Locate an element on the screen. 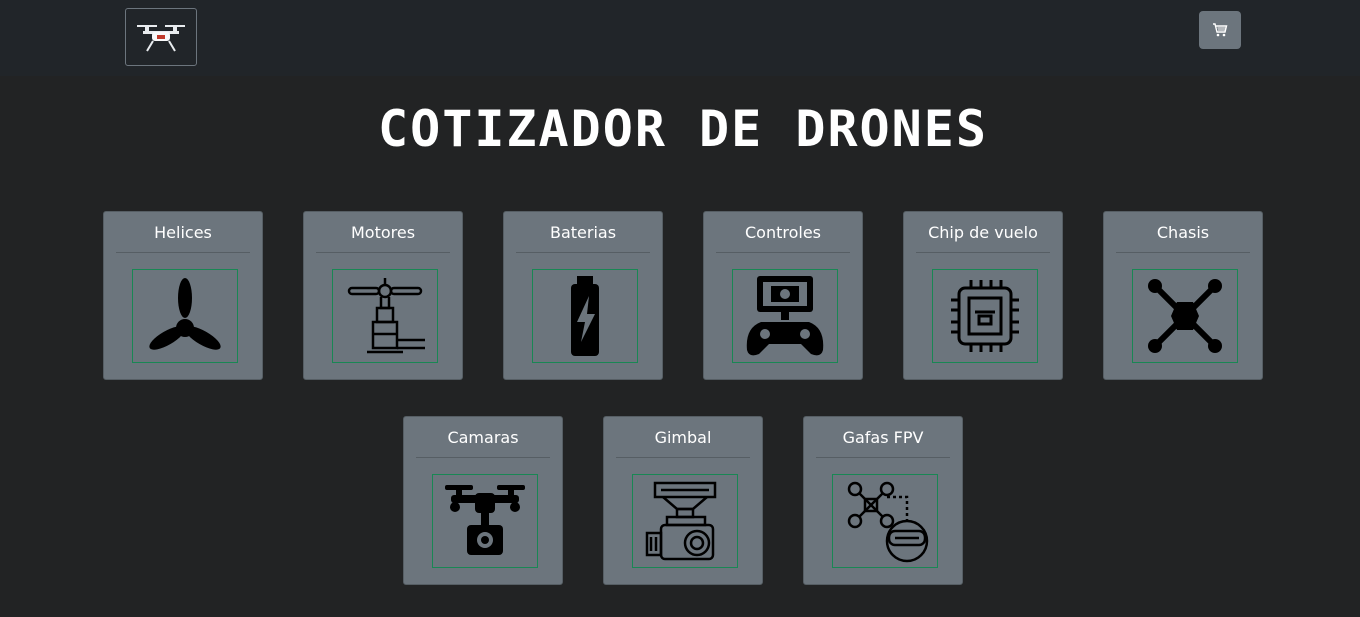  category-card-controles: Controles is located at coordinates (783, 295).